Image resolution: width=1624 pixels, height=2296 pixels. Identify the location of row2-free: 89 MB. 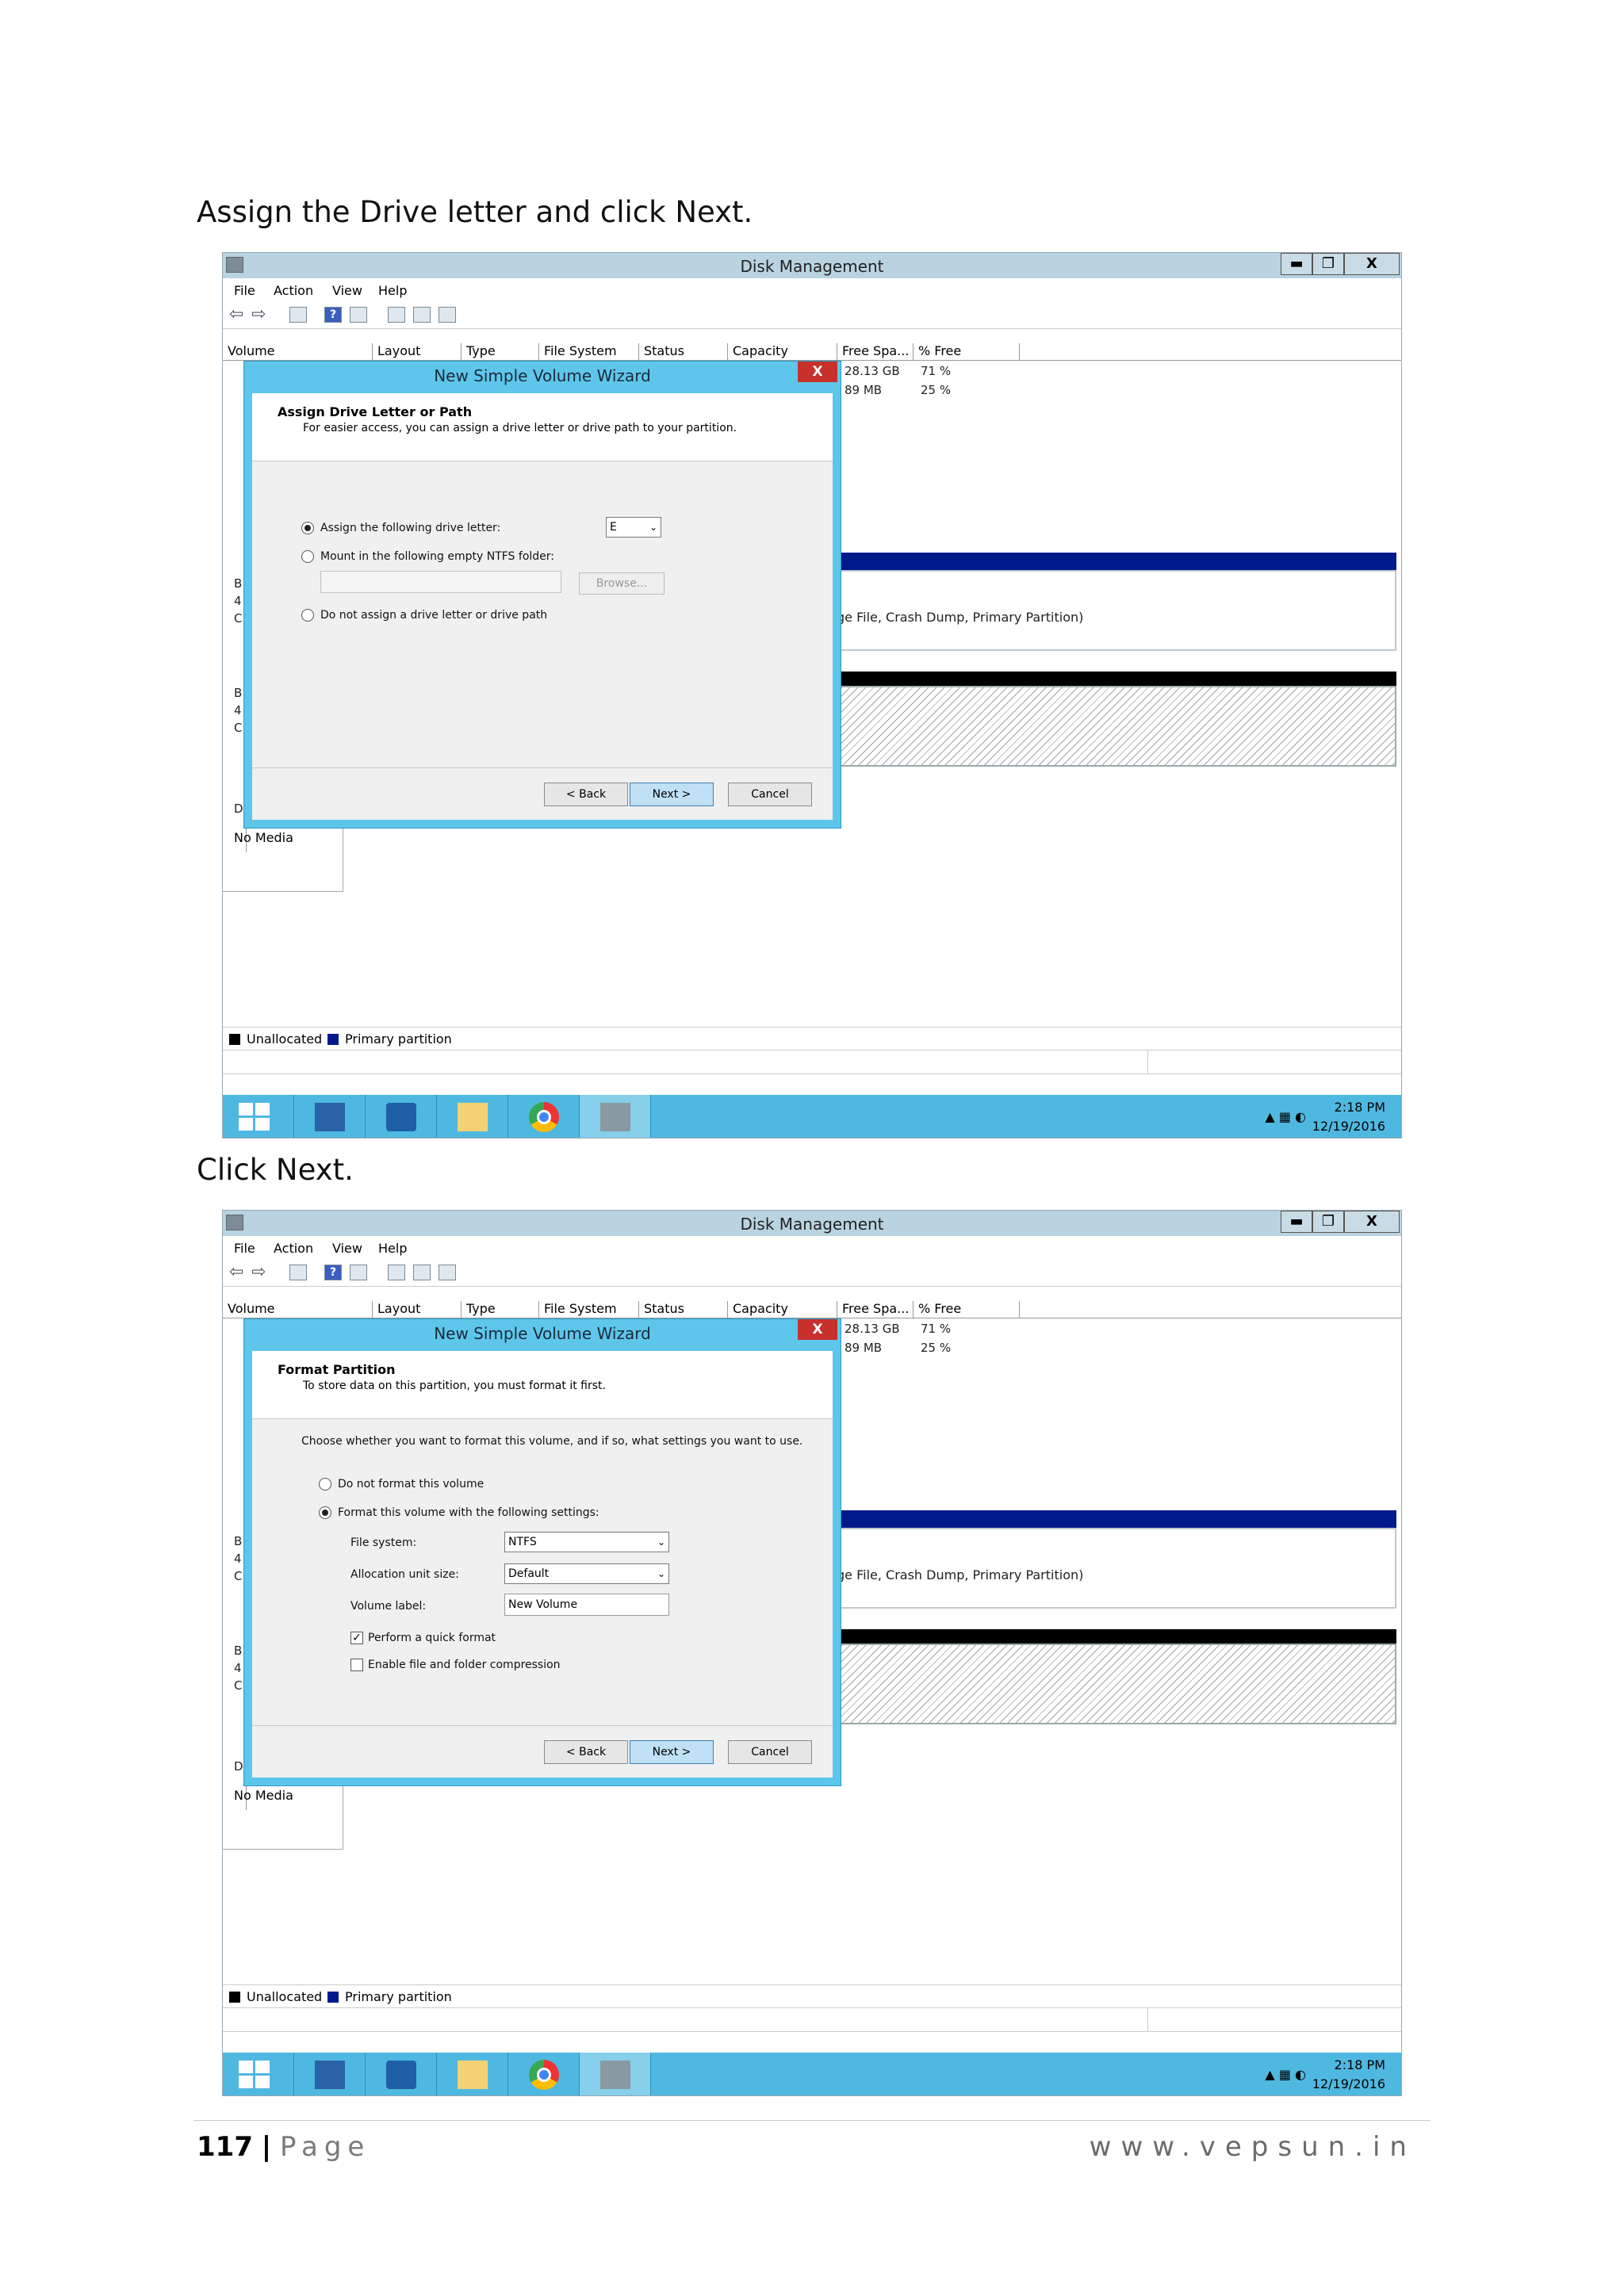
(864, 390).